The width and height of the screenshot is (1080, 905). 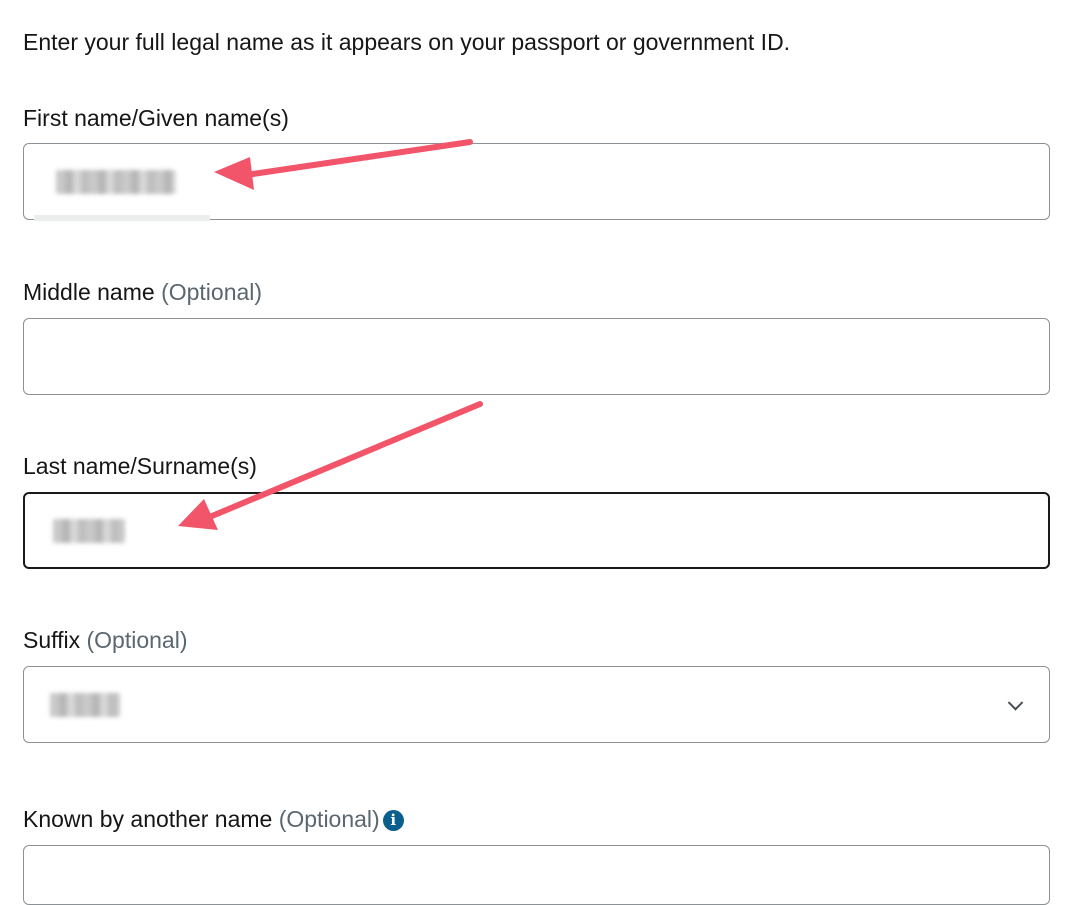 What do you see at coordinates (52, 640) in the screenshot?
I see `suffix-label-text: Suffix` at bounding box center [52, 640].